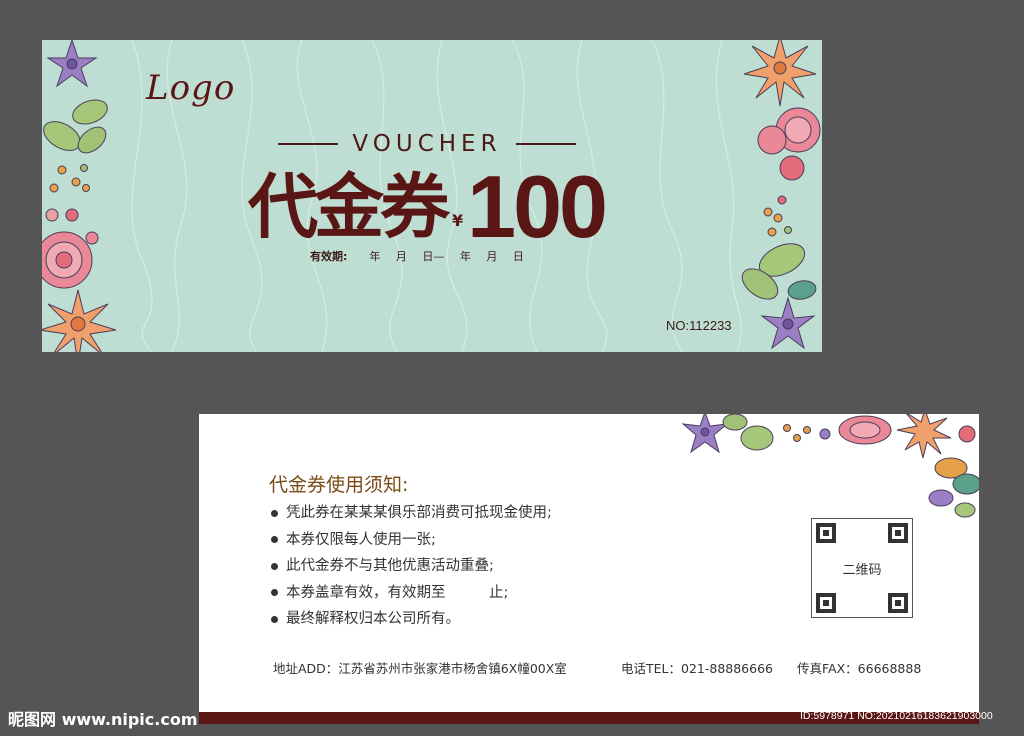 The width and height of the screenshot is (1024, 736). I want to click on voucher-heading: VOUCHER, so click(427, 144).